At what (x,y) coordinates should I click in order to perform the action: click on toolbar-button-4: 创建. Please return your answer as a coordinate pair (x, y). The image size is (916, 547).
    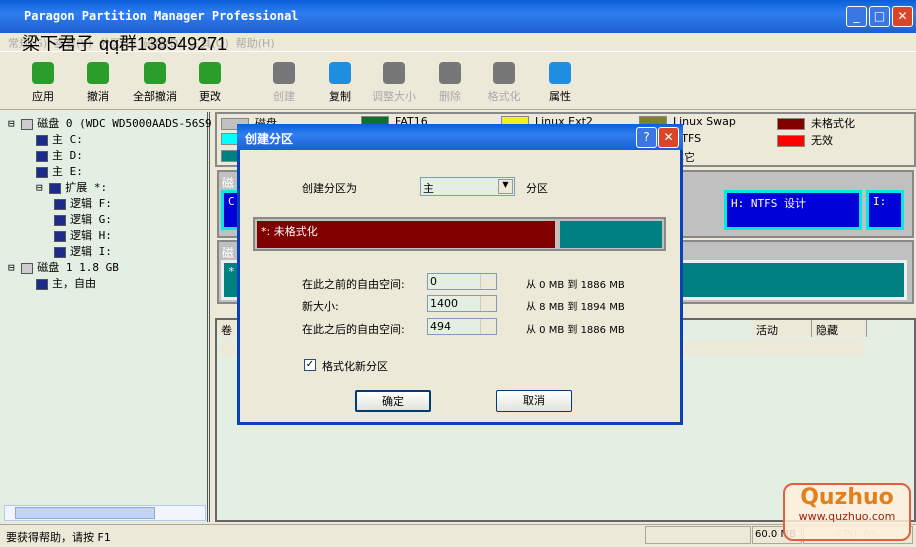
    Looking at the image, I should click on (284, 83).